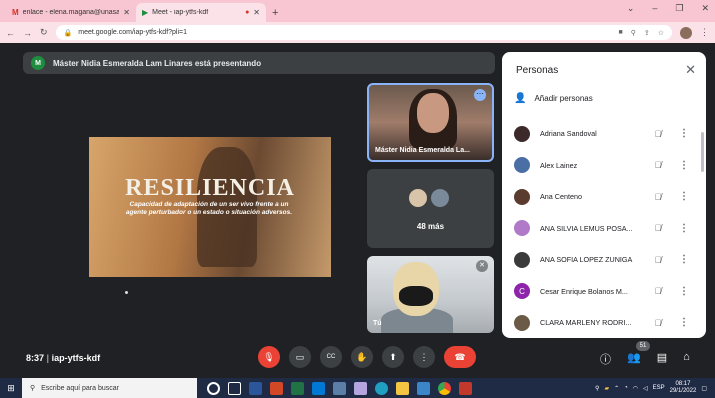 The image size is (715, 398). What do you see at coordinates (686, 32) in the screenshot?
I see `profile-avatar` at bounding box center [686, 32].